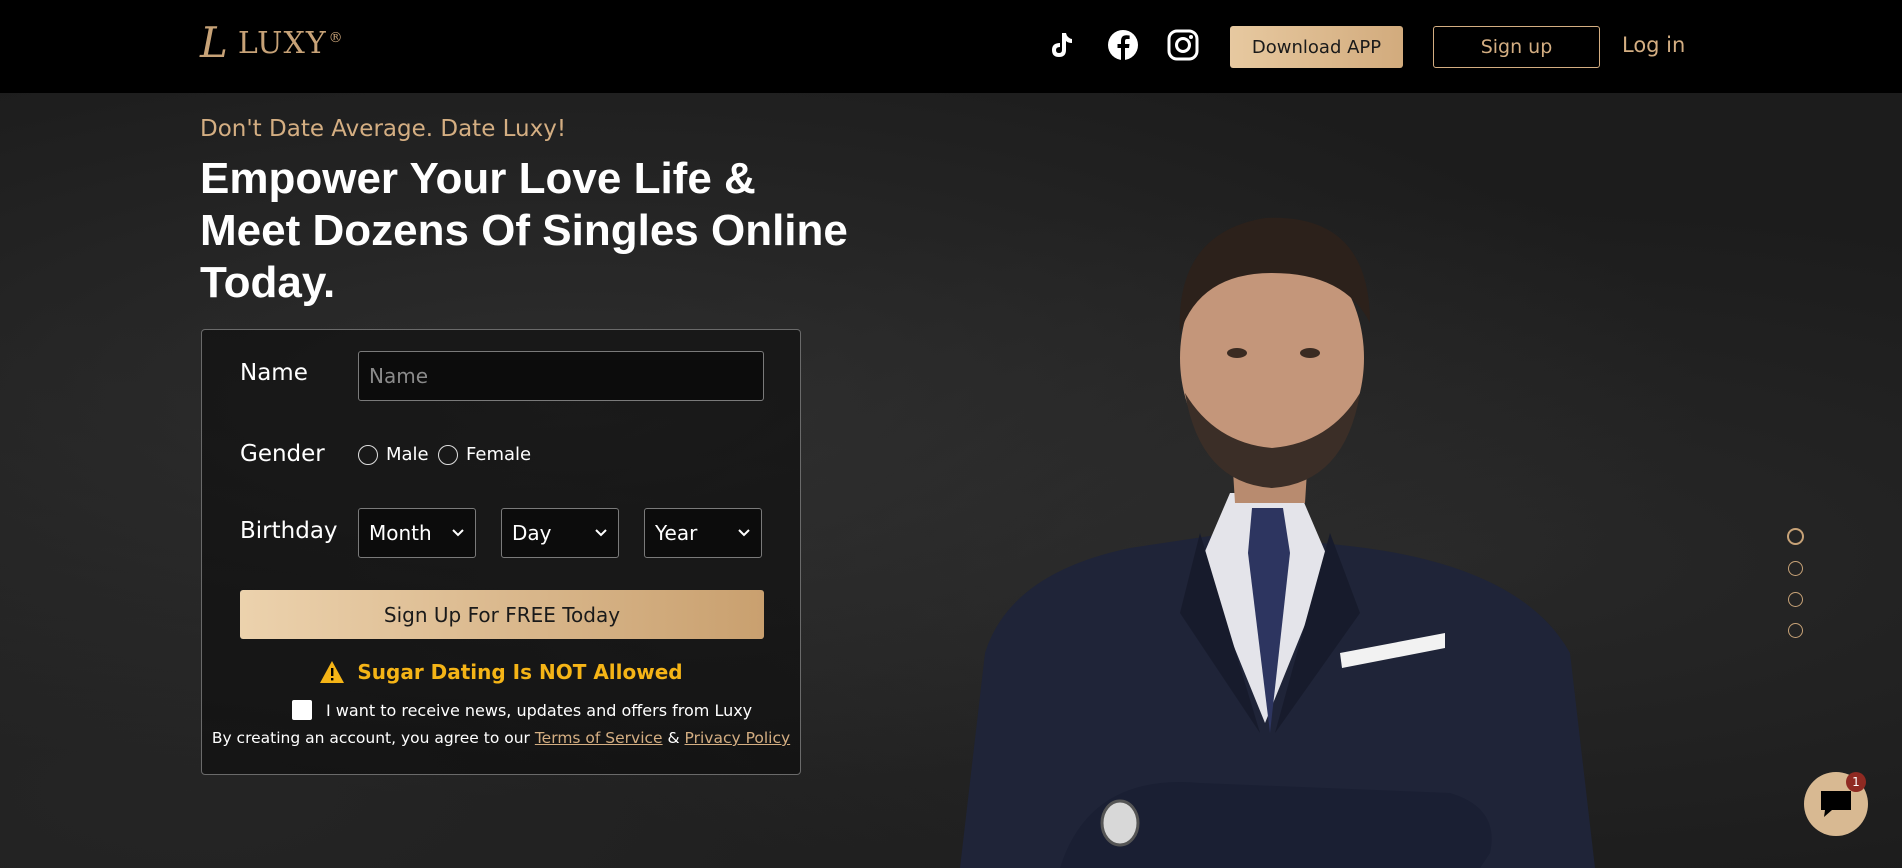 The height and width of the screenshot is (868, 1902). I want to click on name-label: Name, so click(274, 373).